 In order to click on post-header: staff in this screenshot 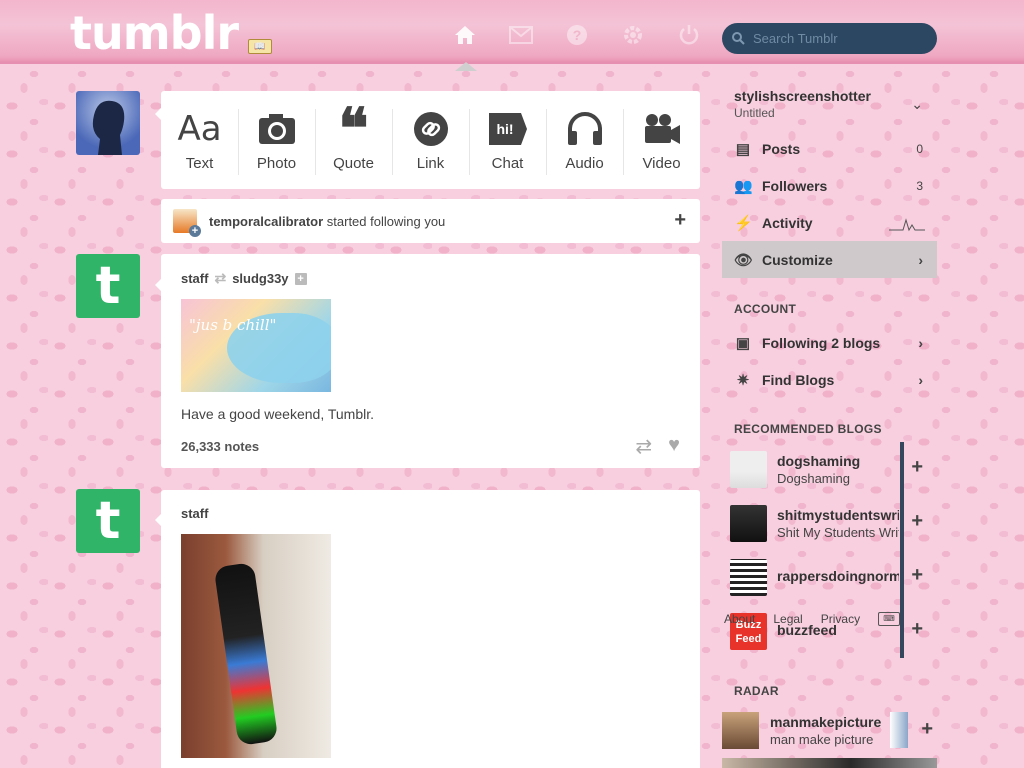, I will do `click(194, 513)`.